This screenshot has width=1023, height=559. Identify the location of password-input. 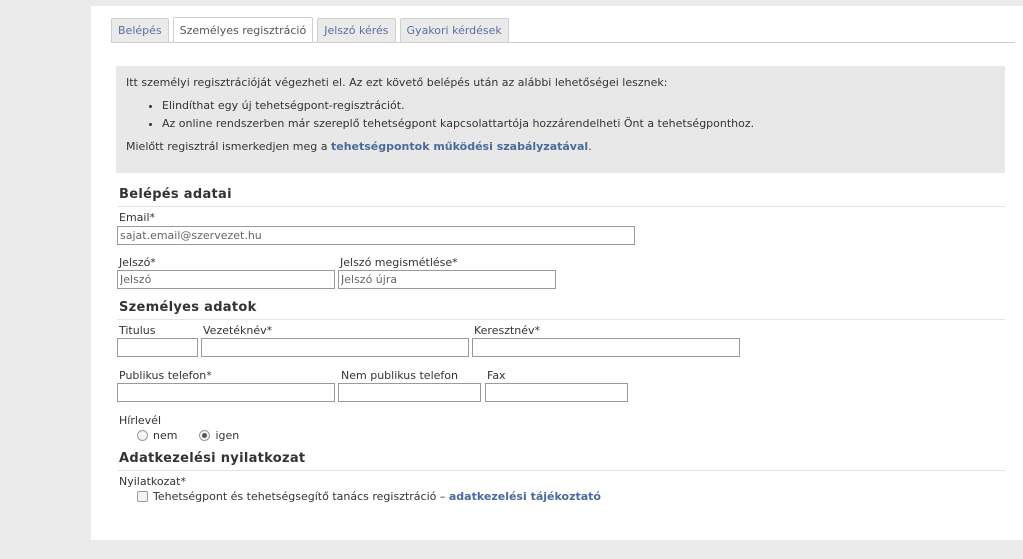
(226, 279).